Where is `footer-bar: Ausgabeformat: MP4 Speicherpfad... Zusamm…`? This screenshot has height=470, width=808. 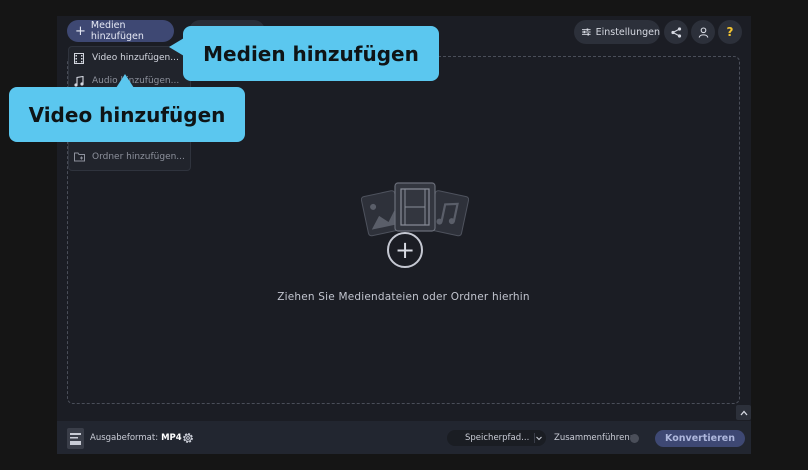 footer-bar: Ausgabeformat: MP4 Speicherpfad... Zusamm… is located at coordinates (404, 437).